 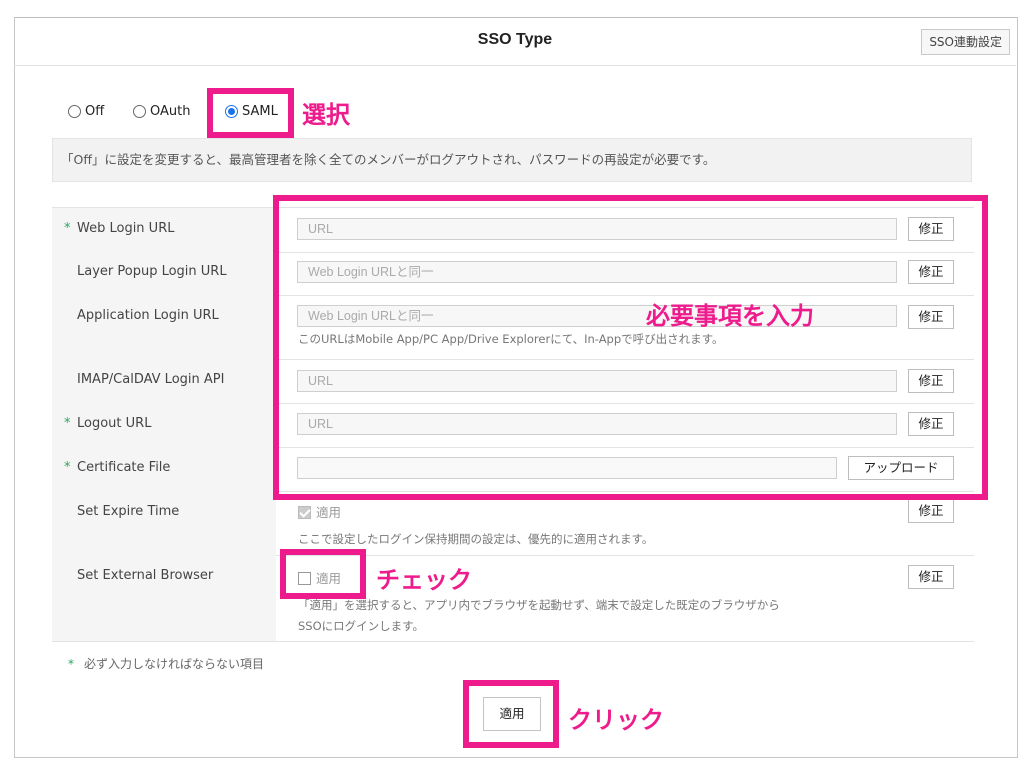 What do you see at coordinates (511, 714) in the screenshot?
I see `highlight-apply-button` at bounding box center [511, 714].